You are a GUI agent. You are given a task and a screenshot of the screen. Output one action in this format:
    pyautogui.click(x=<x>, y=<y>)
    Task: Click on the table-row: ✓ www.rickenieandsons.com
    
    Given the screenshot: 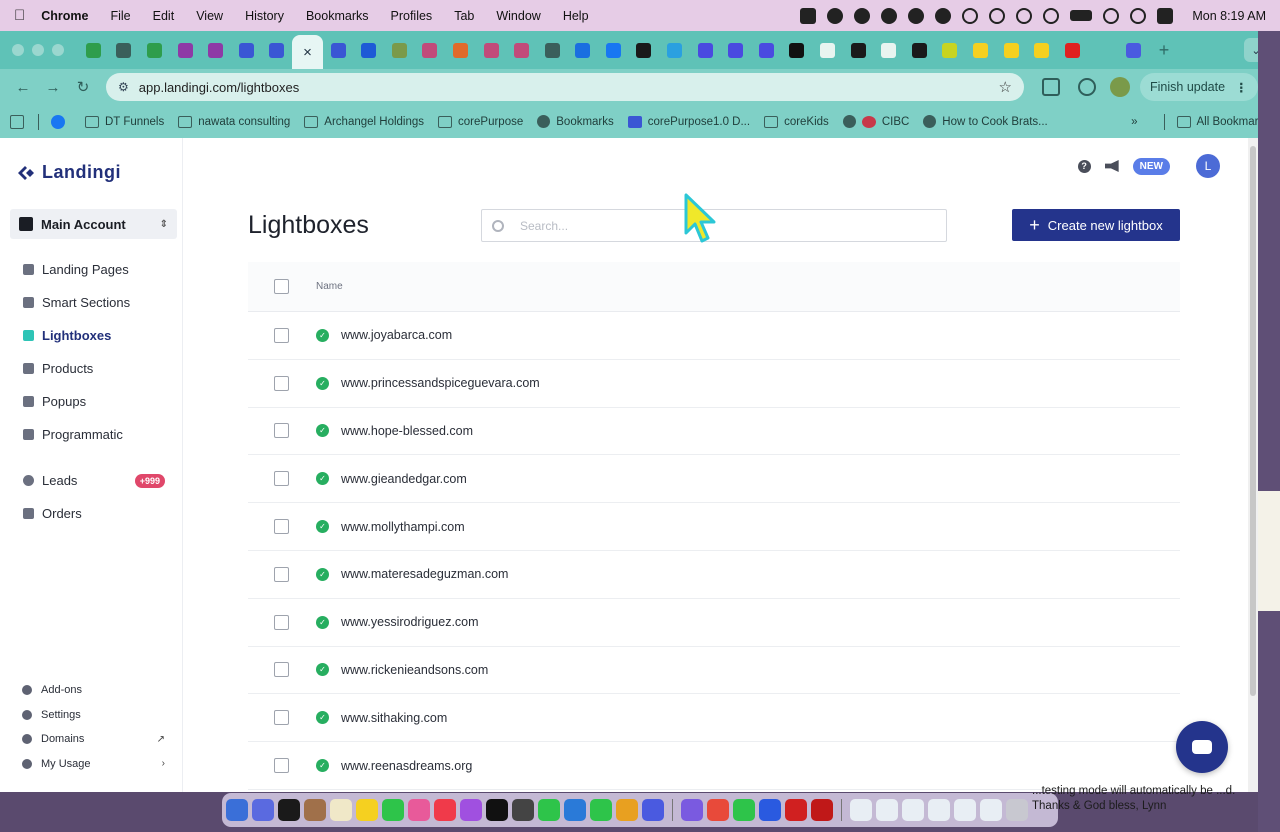 What is the action you would take?
    pyautogui.click(x=714, y=671)
    